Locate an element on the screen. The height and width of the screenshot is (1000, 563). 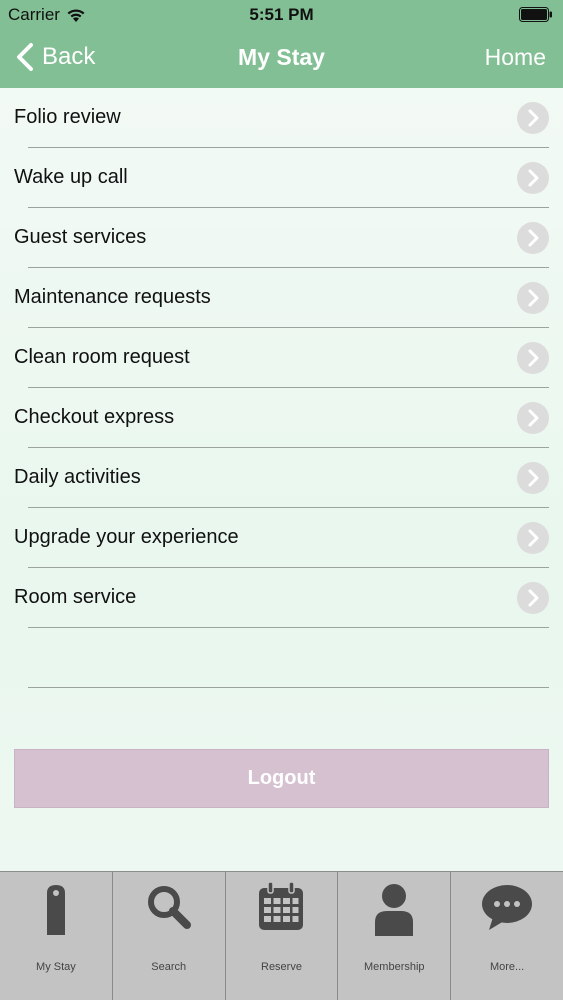
menu-item-label: Maintenance requests is located at coordinates (112, 297).